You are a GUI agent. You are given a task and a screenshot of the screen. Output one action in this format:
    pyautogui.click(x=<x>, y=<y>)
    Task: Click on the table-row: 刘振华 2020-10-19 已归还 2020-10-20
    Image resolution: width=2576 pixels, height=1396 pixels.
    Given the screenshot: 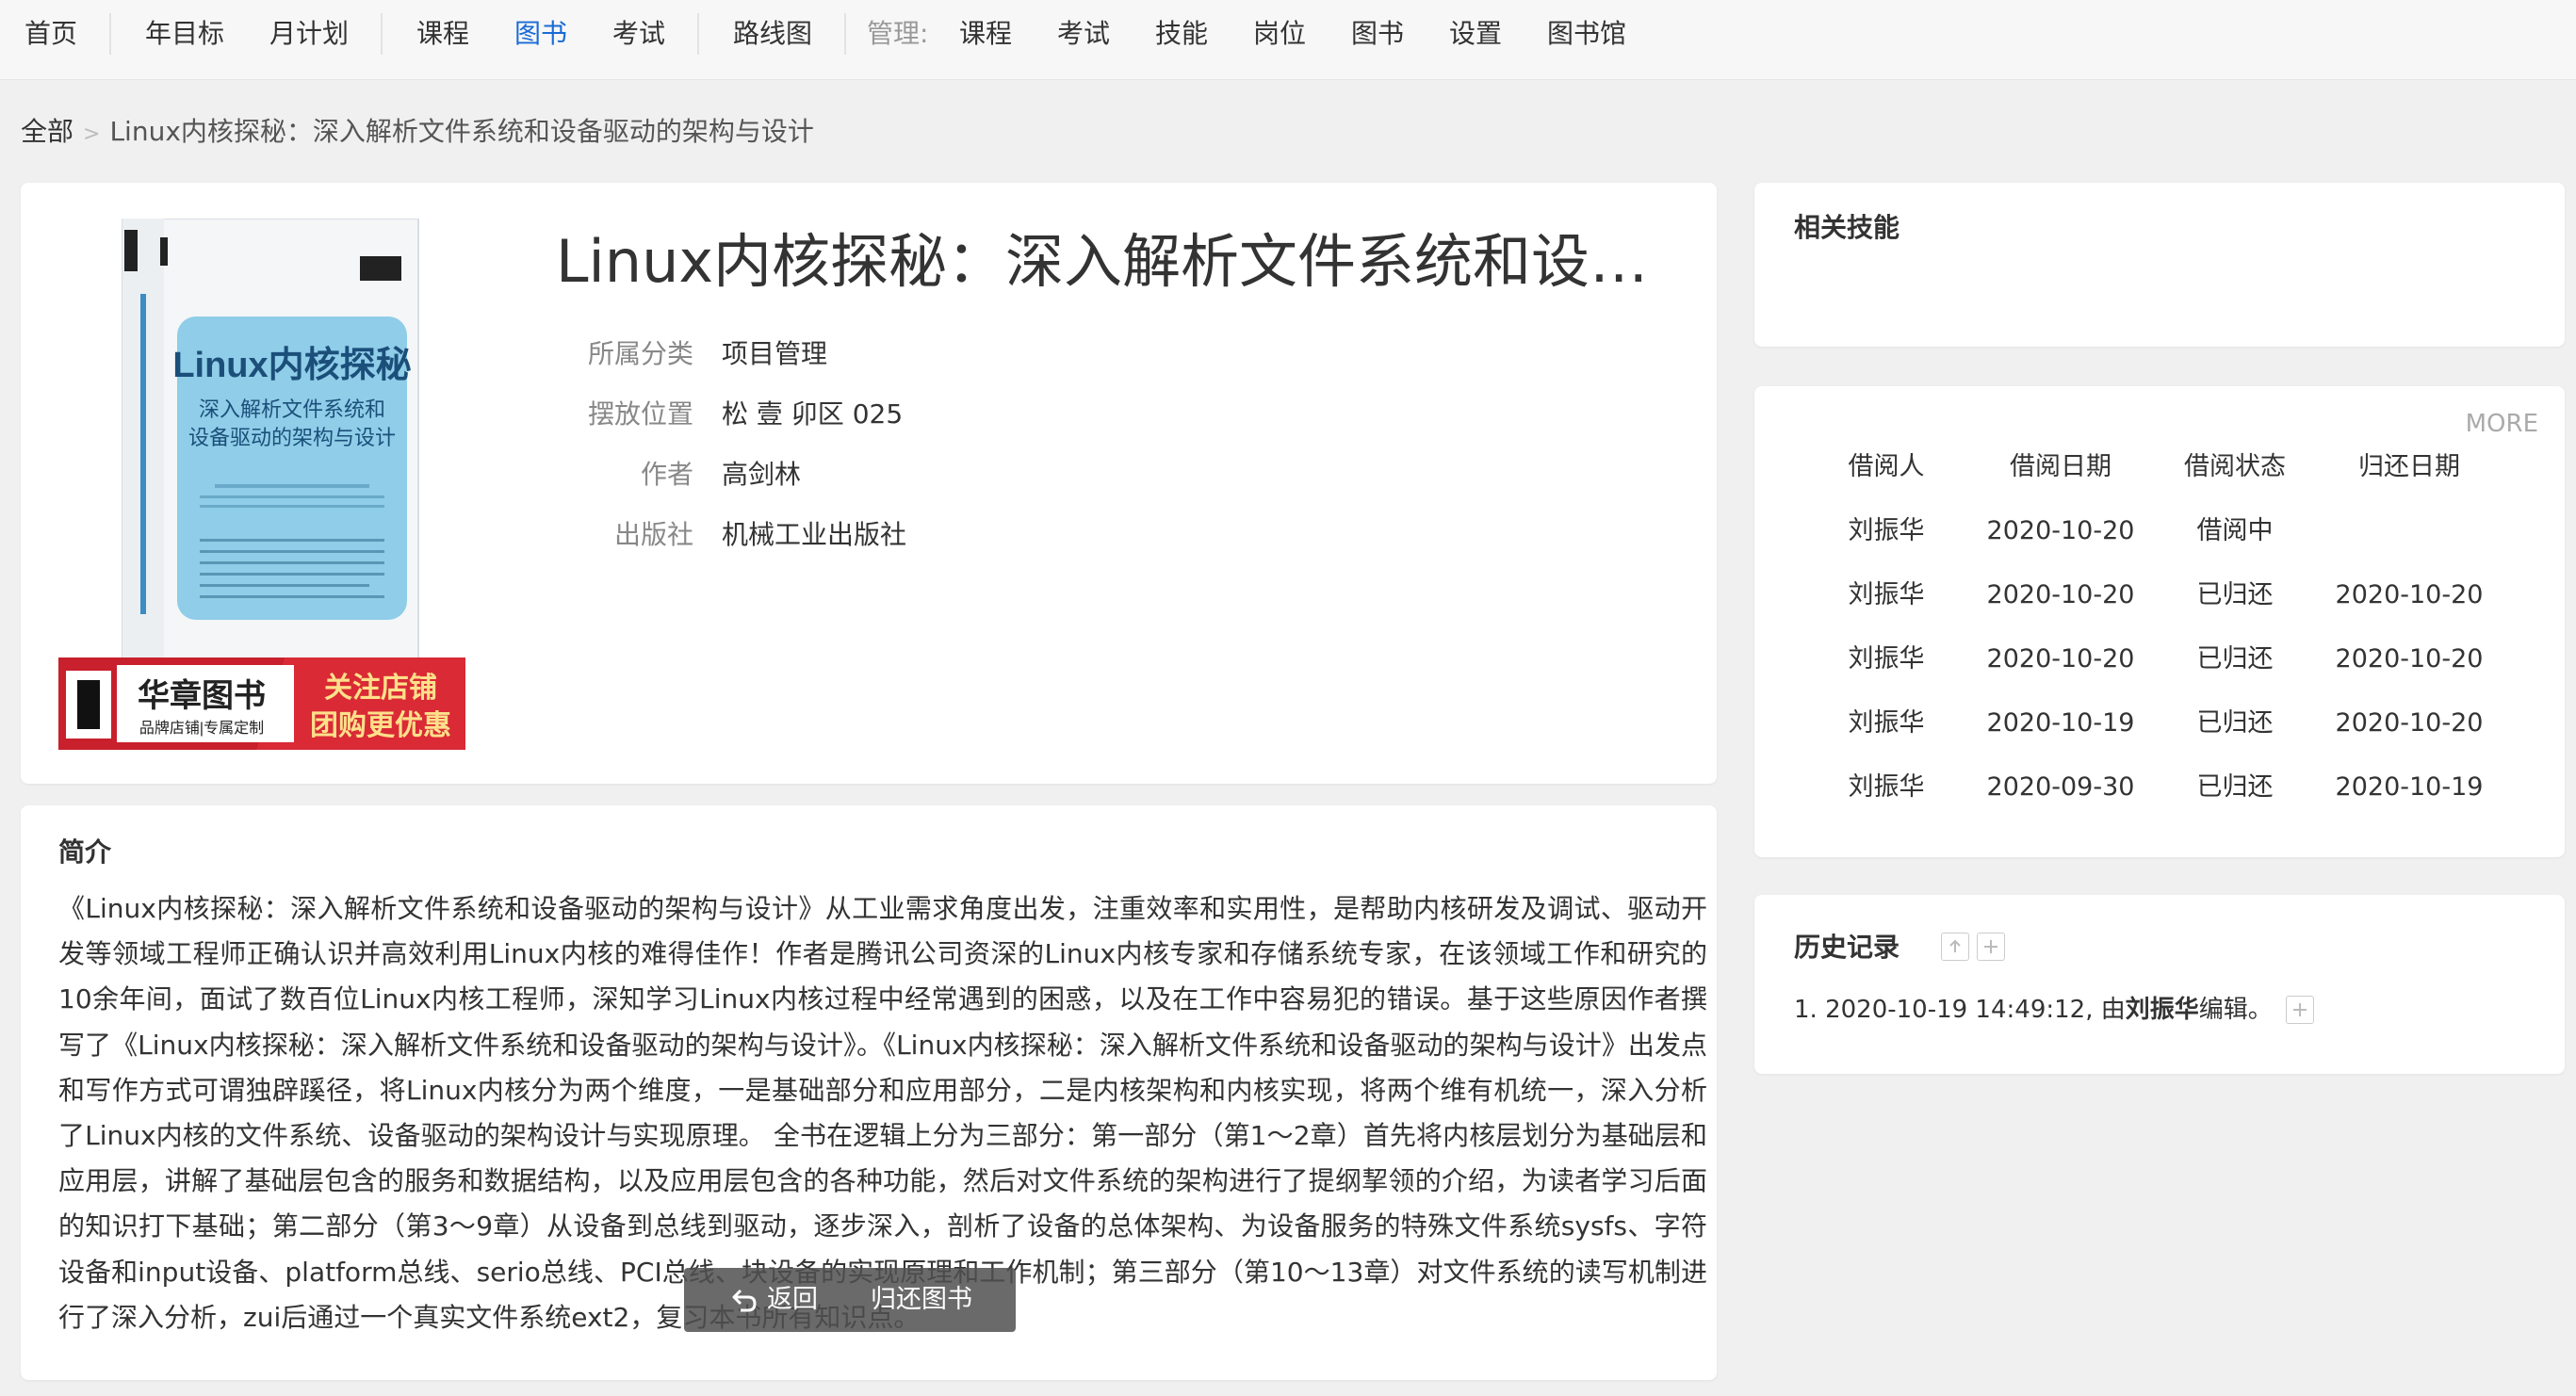 What is the action you would take?
    pyautogui.click(x=2159, y=723)
    